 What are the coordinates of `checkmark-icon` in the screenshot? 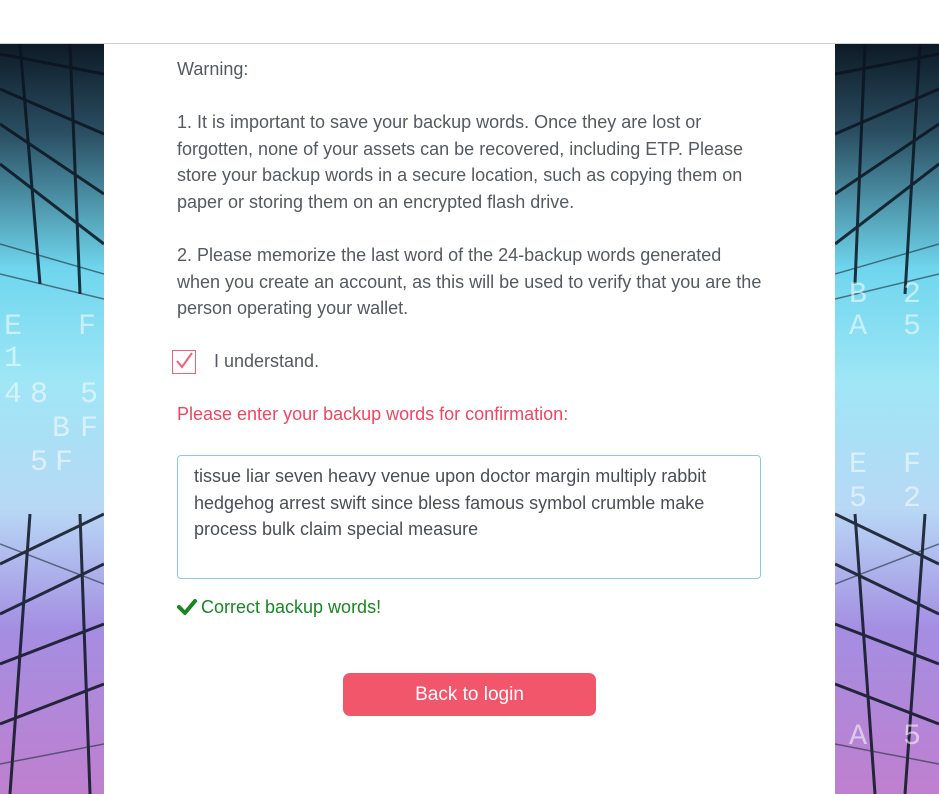 It's located at (184, 360).